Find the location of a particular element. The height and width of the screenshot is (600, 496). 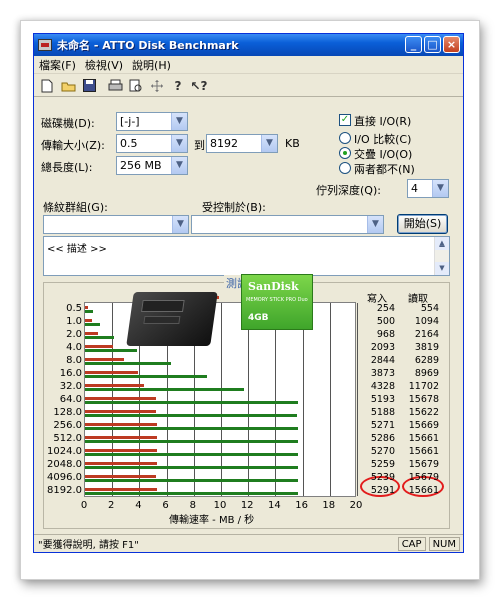

toolbar: ? ↖? is located at coordinates (248, 86).